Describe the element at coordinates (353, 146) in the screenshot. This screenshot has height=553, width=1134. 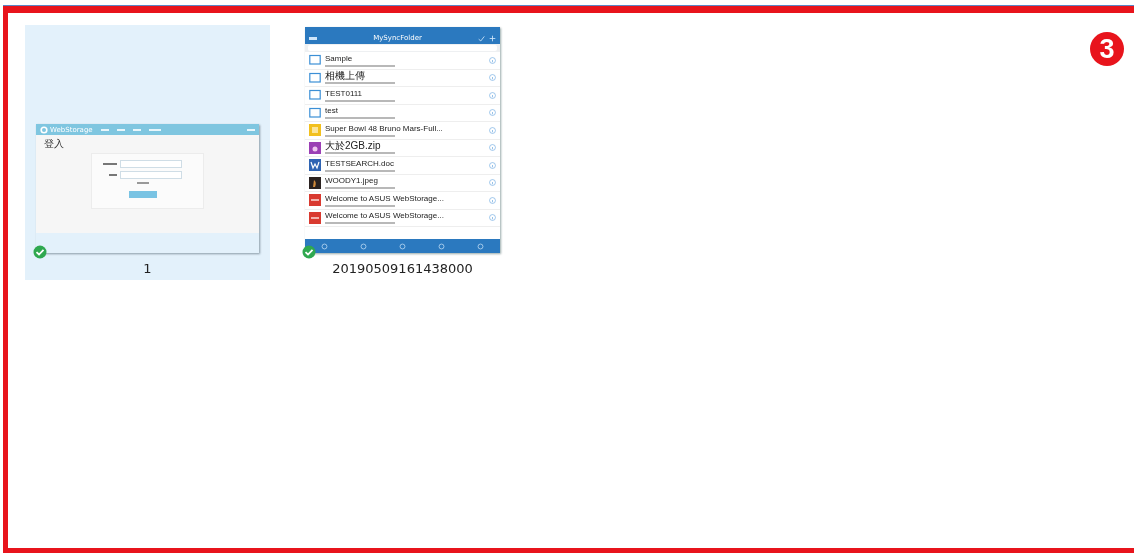
I see `file-name: 大於2GB.zip` at that location.